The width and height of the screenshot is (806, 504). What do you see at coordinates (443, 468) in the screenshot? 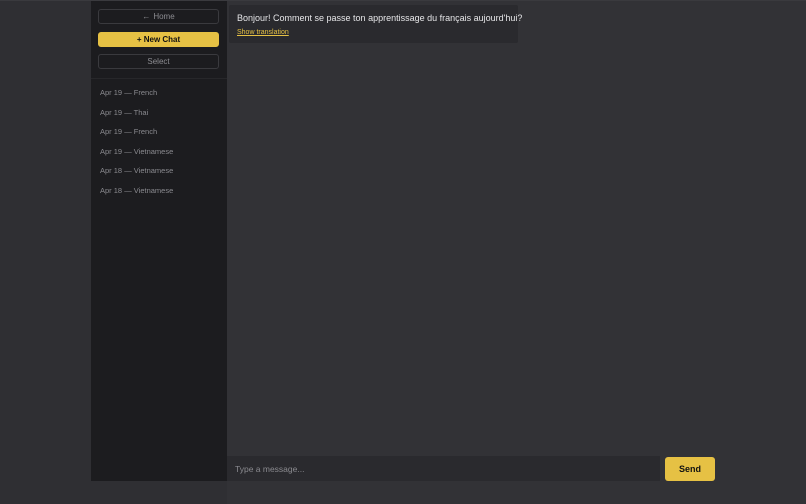
I see `message-input` at bounding box center [443, 468].